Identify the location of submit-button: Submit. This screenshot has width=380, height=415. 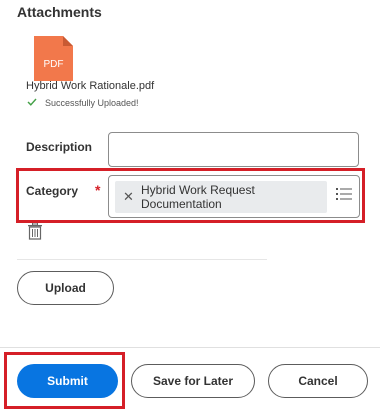
(67, 381).